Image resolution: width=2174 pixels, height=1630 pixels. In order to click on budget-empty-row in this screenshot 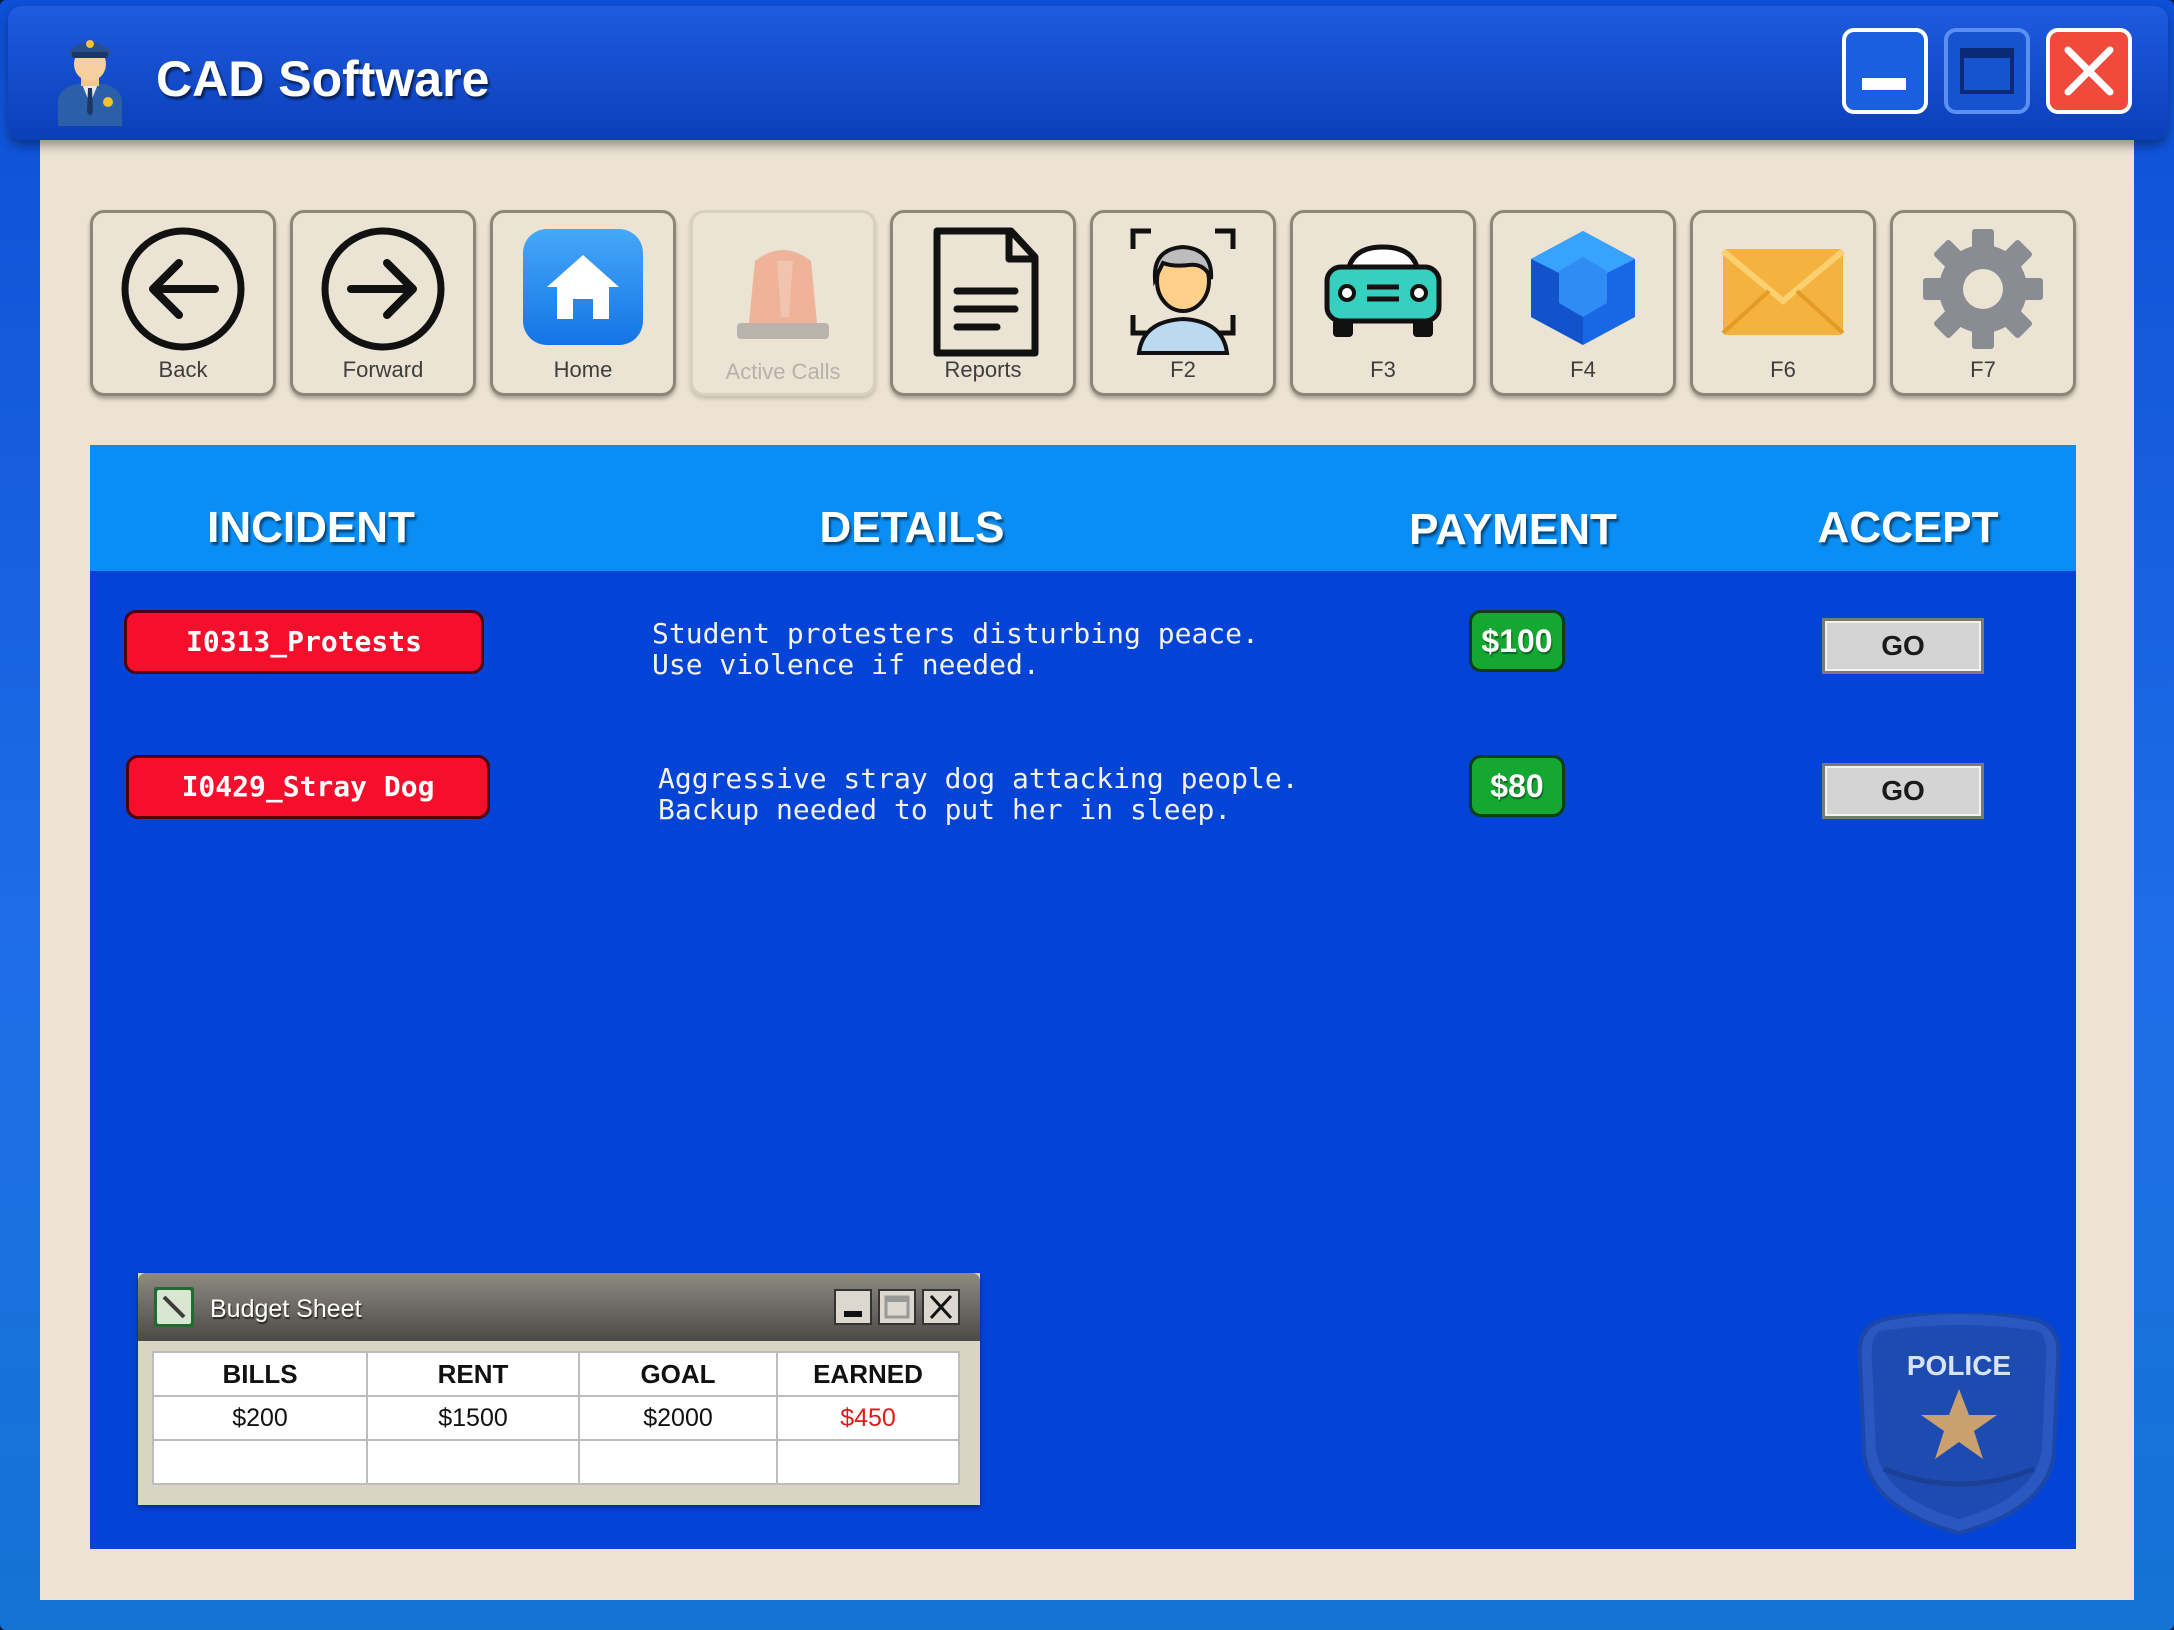, I will do `click(556, 1462)`.